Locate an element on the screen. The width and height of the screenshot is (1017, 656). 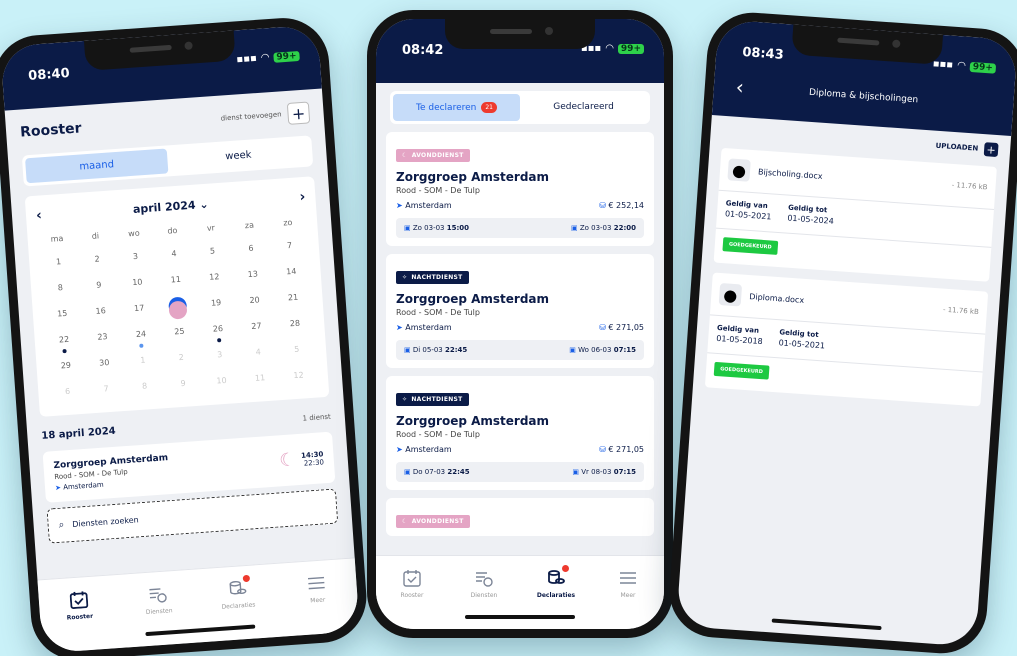
calendar-day: 20 is located at coordinates (255, 300).